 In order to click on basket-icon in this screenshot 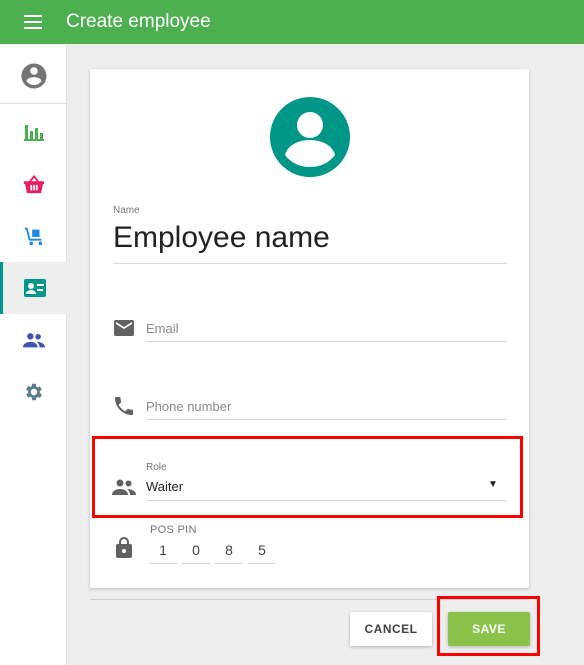, I will do `click(33, 184)`.